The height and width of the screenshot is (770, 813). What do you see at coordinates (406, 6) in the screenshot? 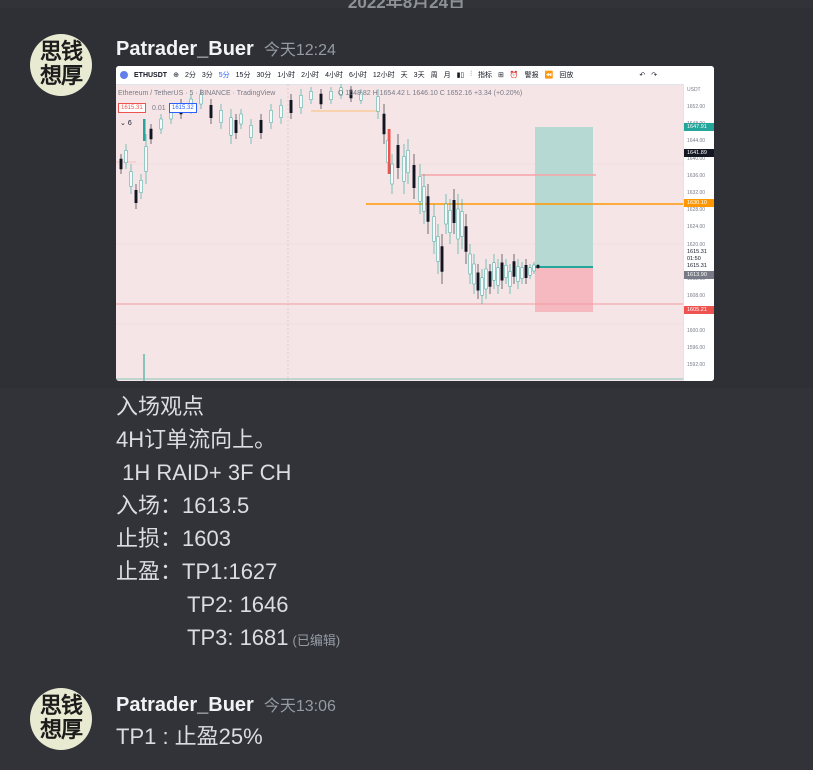
I see `date-divider: 2022年8月24日` at bounding box center [406, 6].